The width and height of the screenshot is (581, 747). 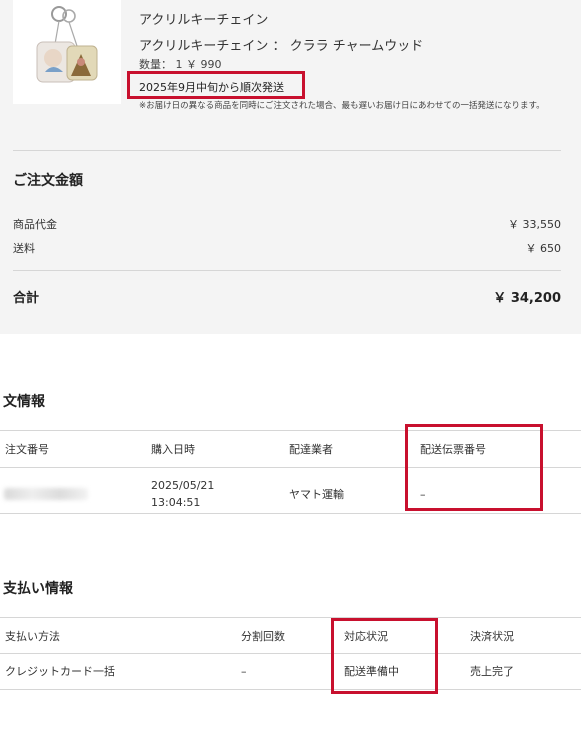 What do you see at coordinates (27, 449) in the screenshot?
I see `order-number-header: 注文番号` at bounding box center [27, 449].